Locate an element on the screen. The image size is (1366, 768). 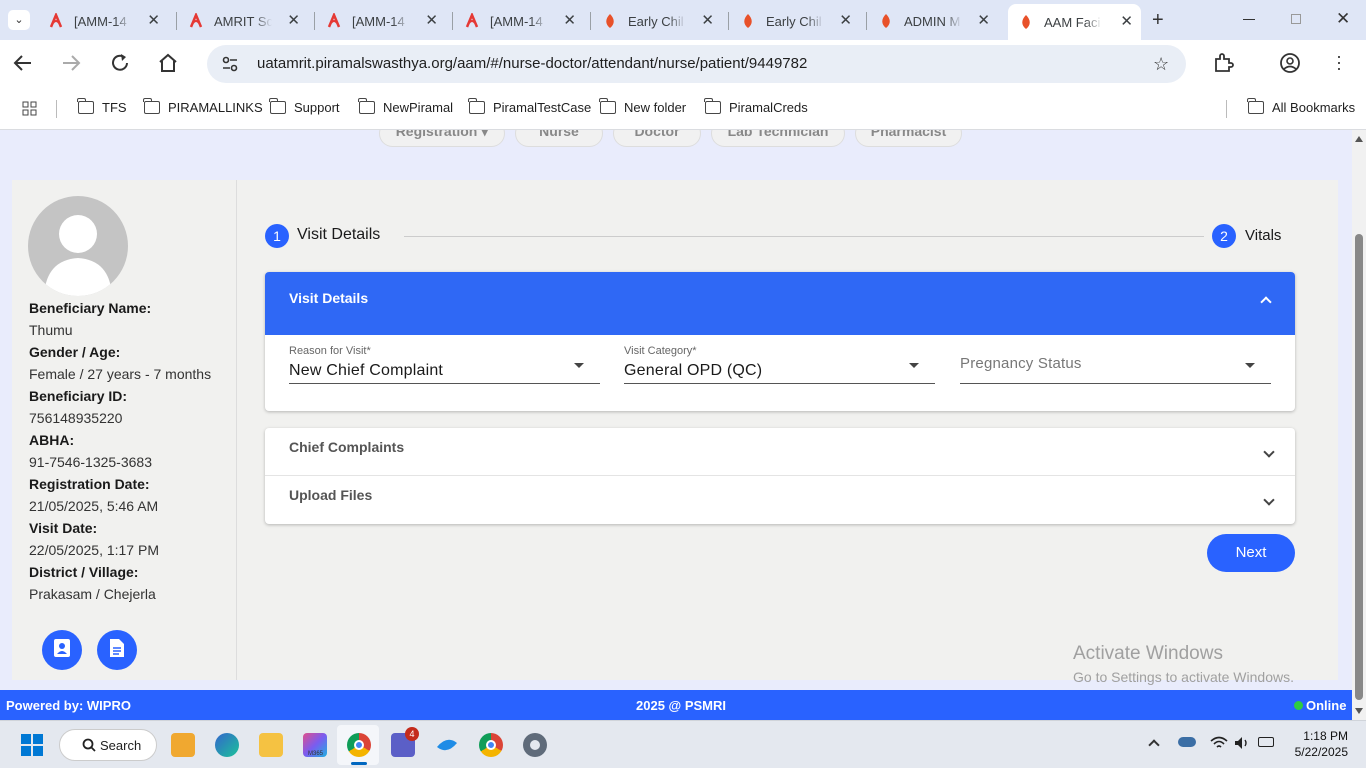
edge-icon is located at coordinates (227, 745).